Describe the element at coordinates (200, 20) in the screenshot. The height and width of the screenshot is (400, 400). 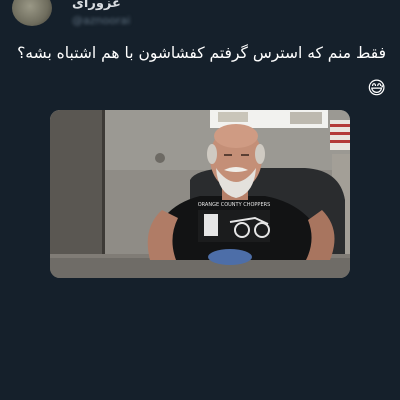
I see `tweet-header: عزورای @aznoorai` at that location.